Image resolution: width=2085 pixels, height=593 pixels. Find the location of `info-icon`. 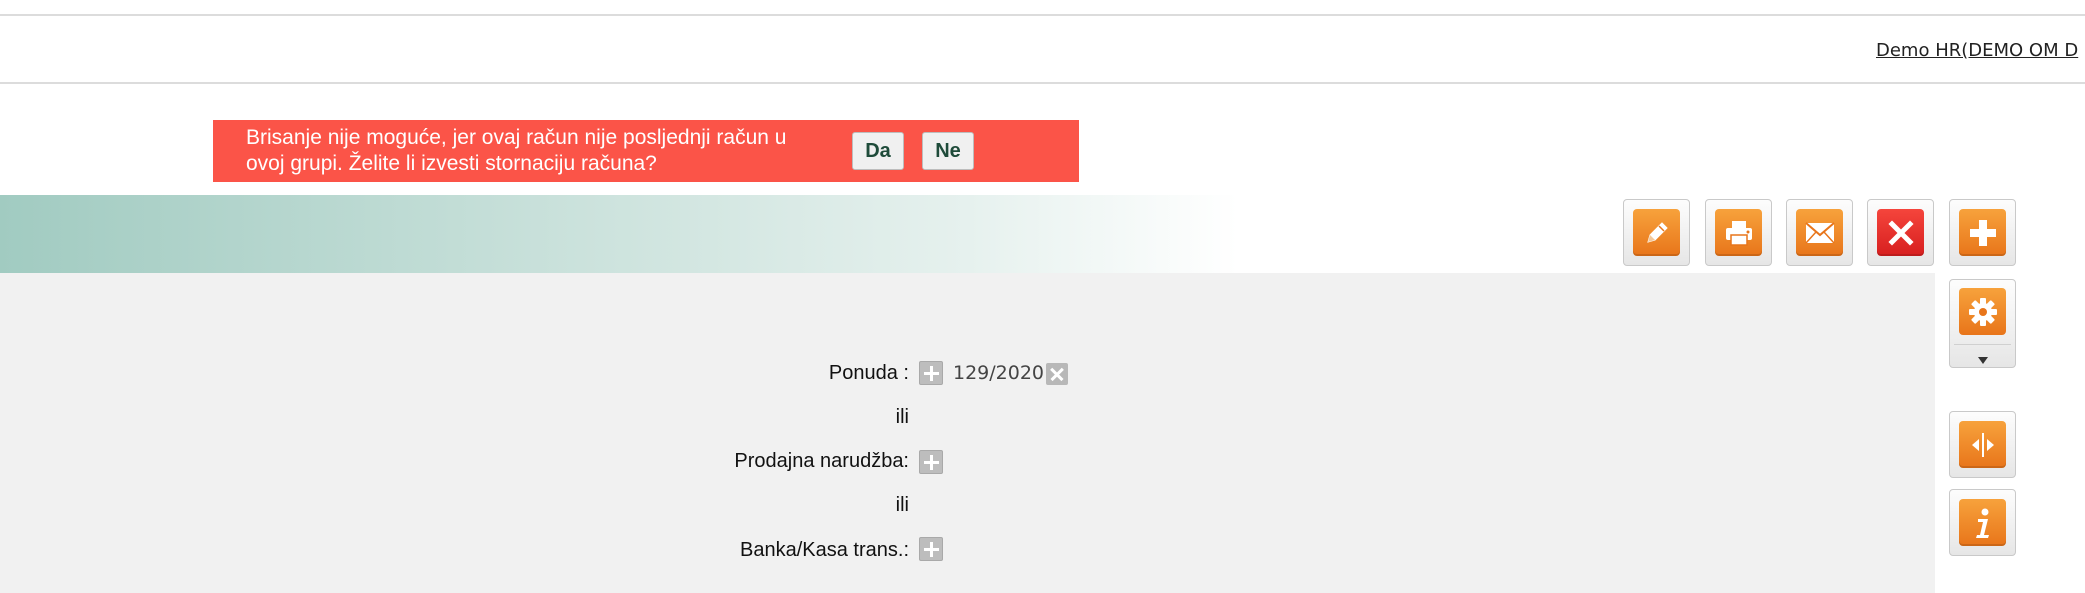

info-icon is located at coordinates (1982, 522).